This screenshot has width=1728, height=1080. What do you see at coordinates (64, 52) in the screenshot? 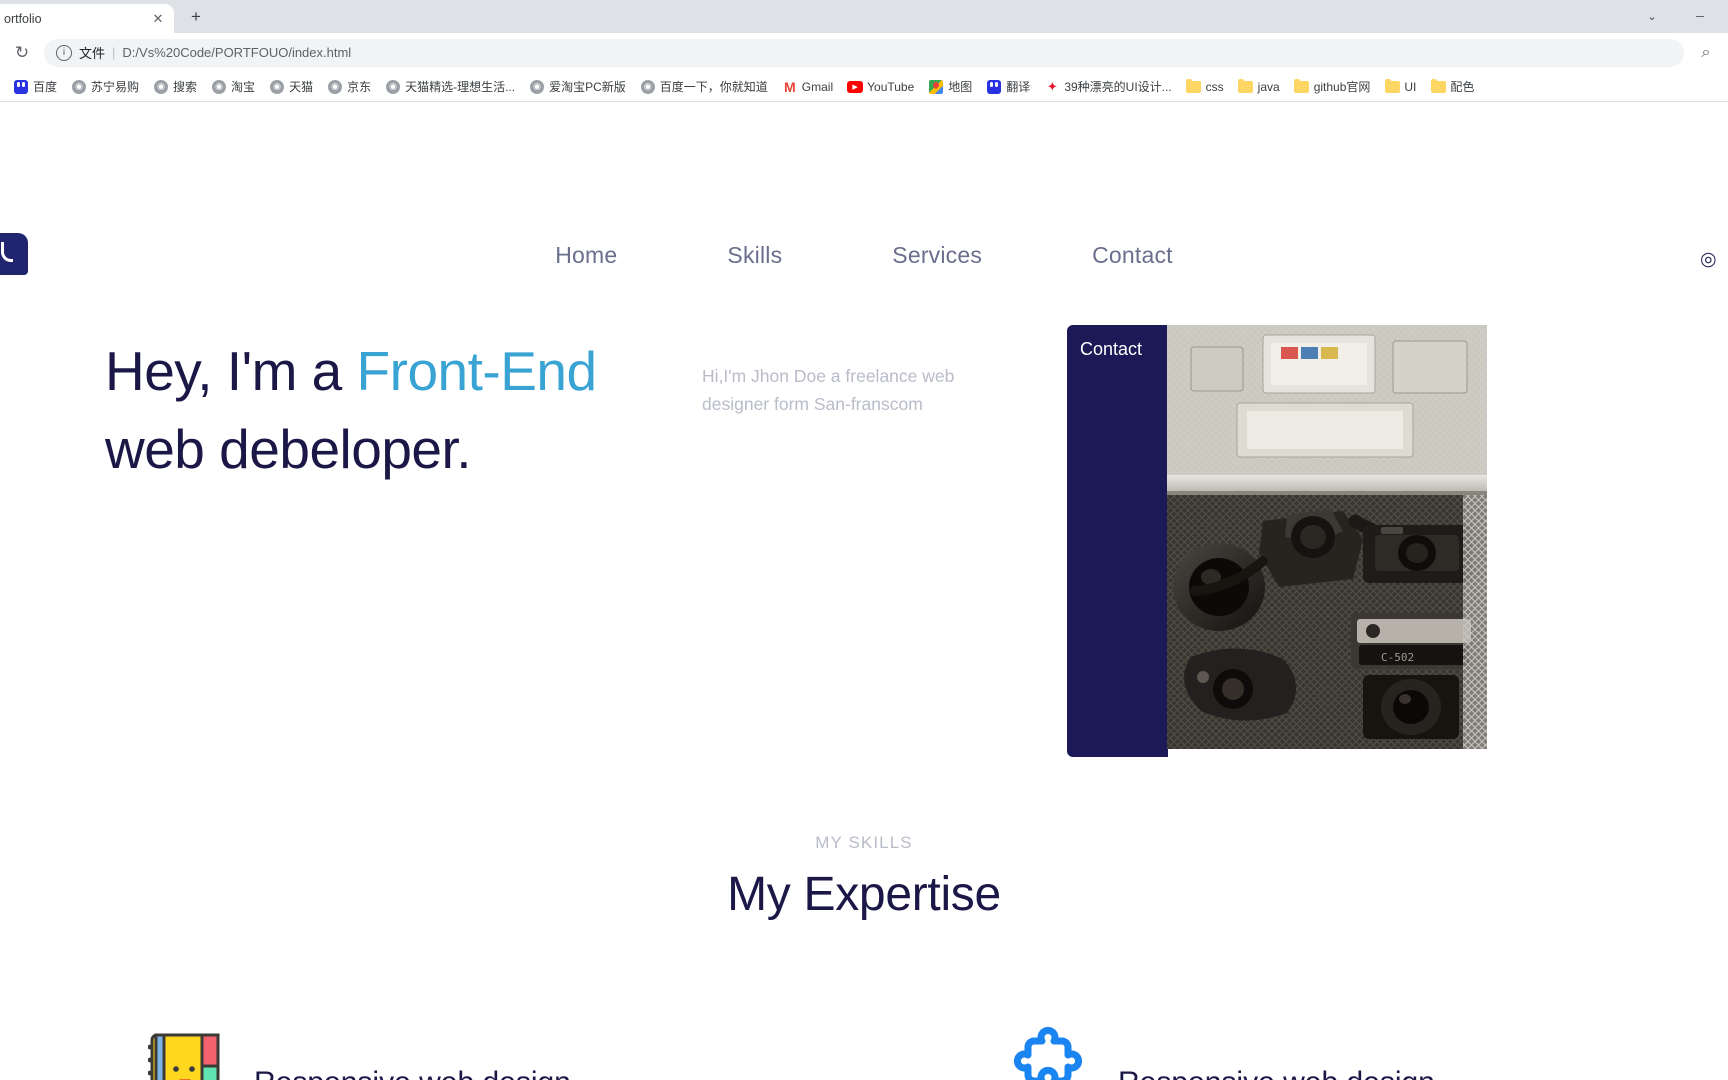
I see `page-info-icon: i` at bounding box center [64, 52].